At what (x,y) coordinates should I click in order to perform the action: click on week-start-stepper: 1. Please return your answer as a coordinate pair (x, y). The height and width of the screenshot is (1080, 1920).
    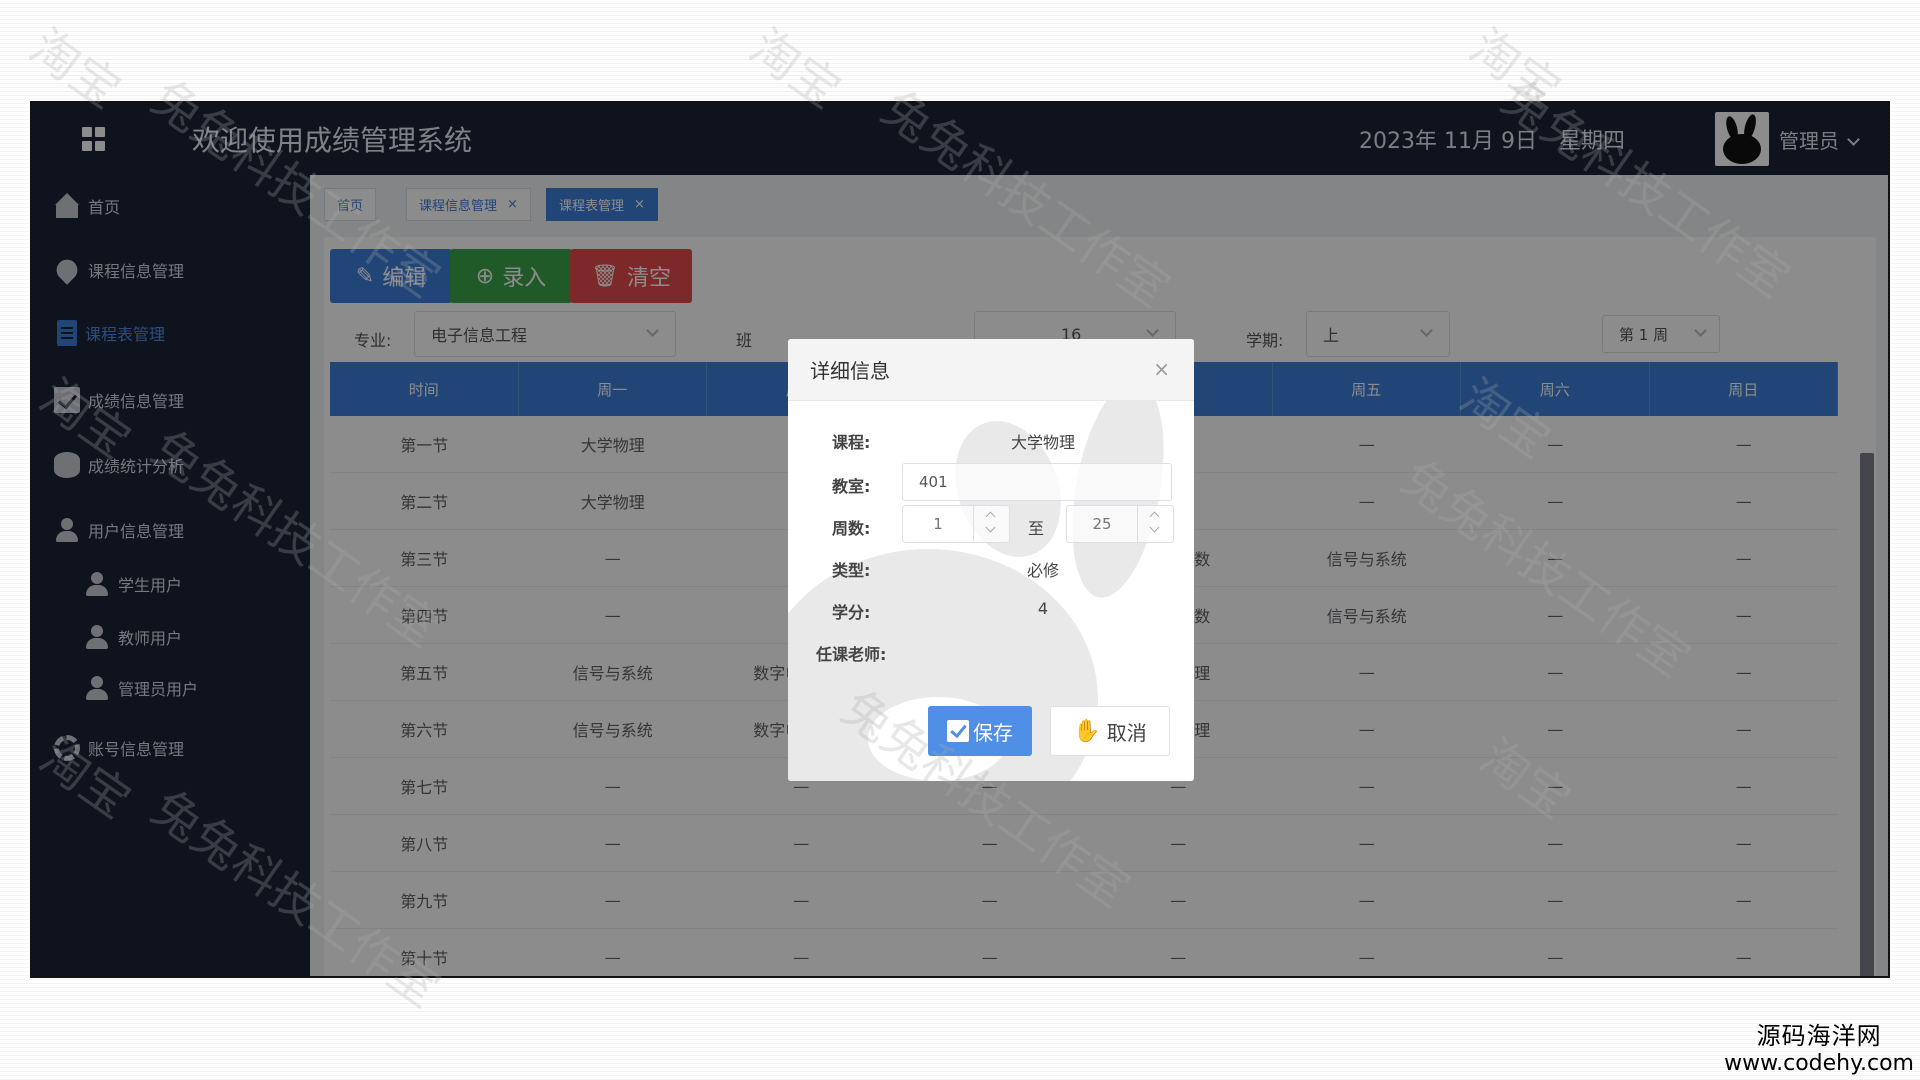
    Looking at the image, I should click on (956, 524).